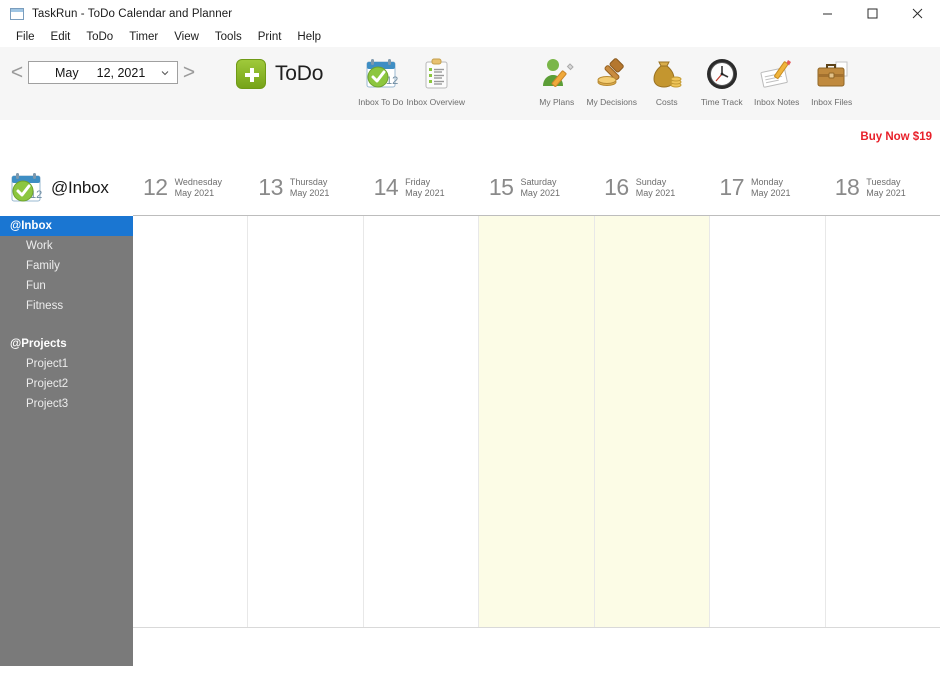 This screenshot has height=679, width=940. I want to click on day-number: 13, so click(270, 187).